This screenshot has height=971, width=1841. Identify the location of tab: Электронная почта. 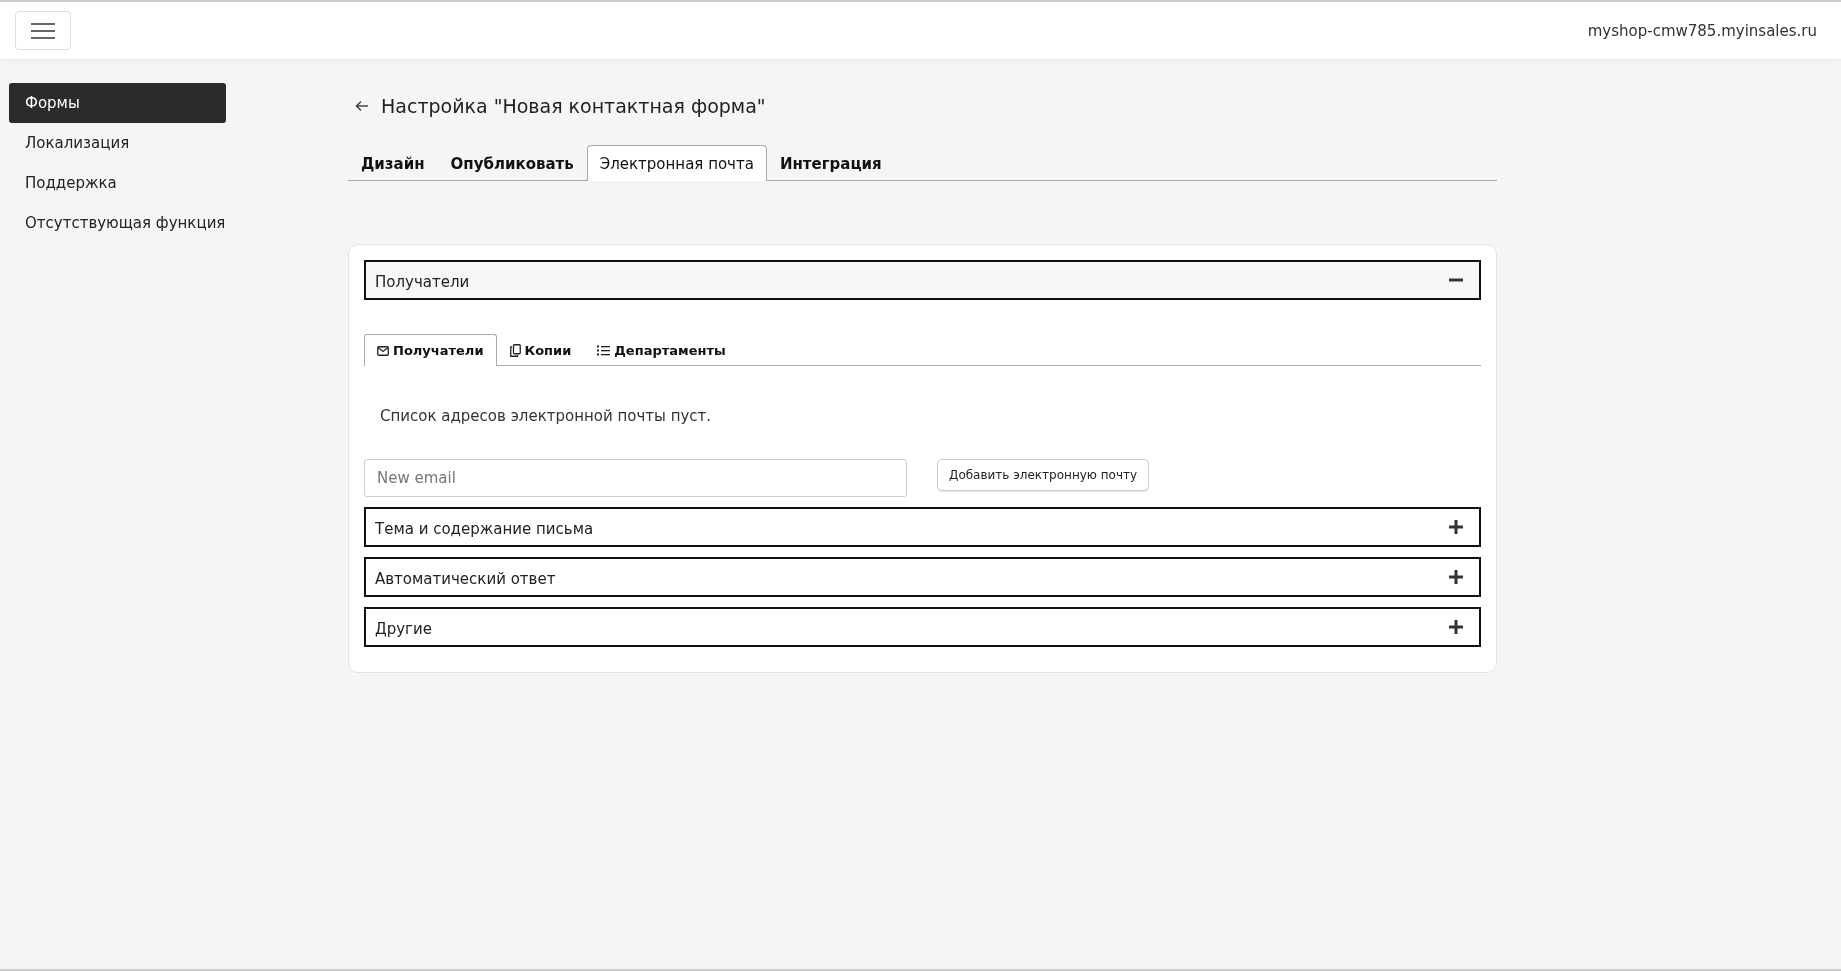
(676, 163).